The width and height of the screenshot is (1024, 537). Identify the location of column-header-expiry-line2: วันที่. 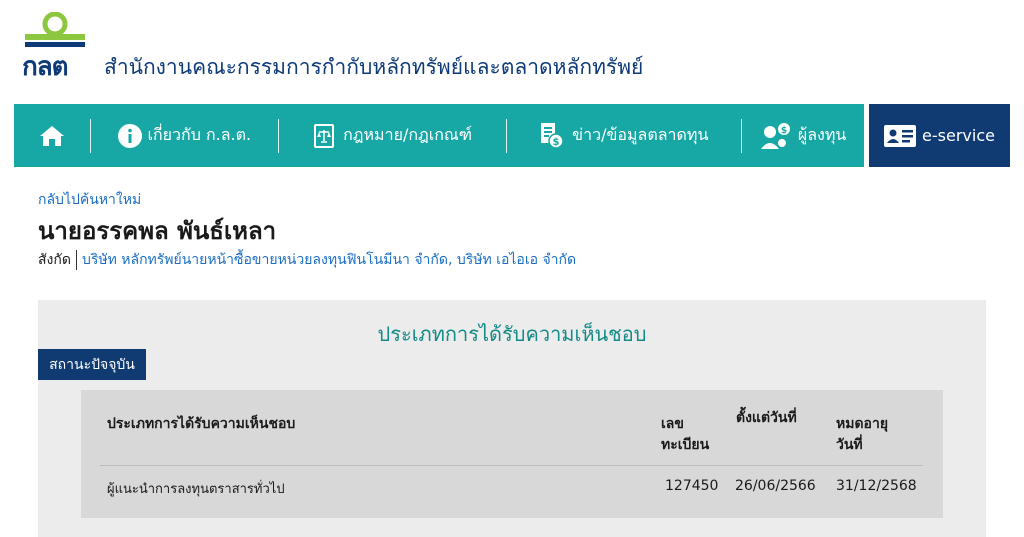
(849, 445).